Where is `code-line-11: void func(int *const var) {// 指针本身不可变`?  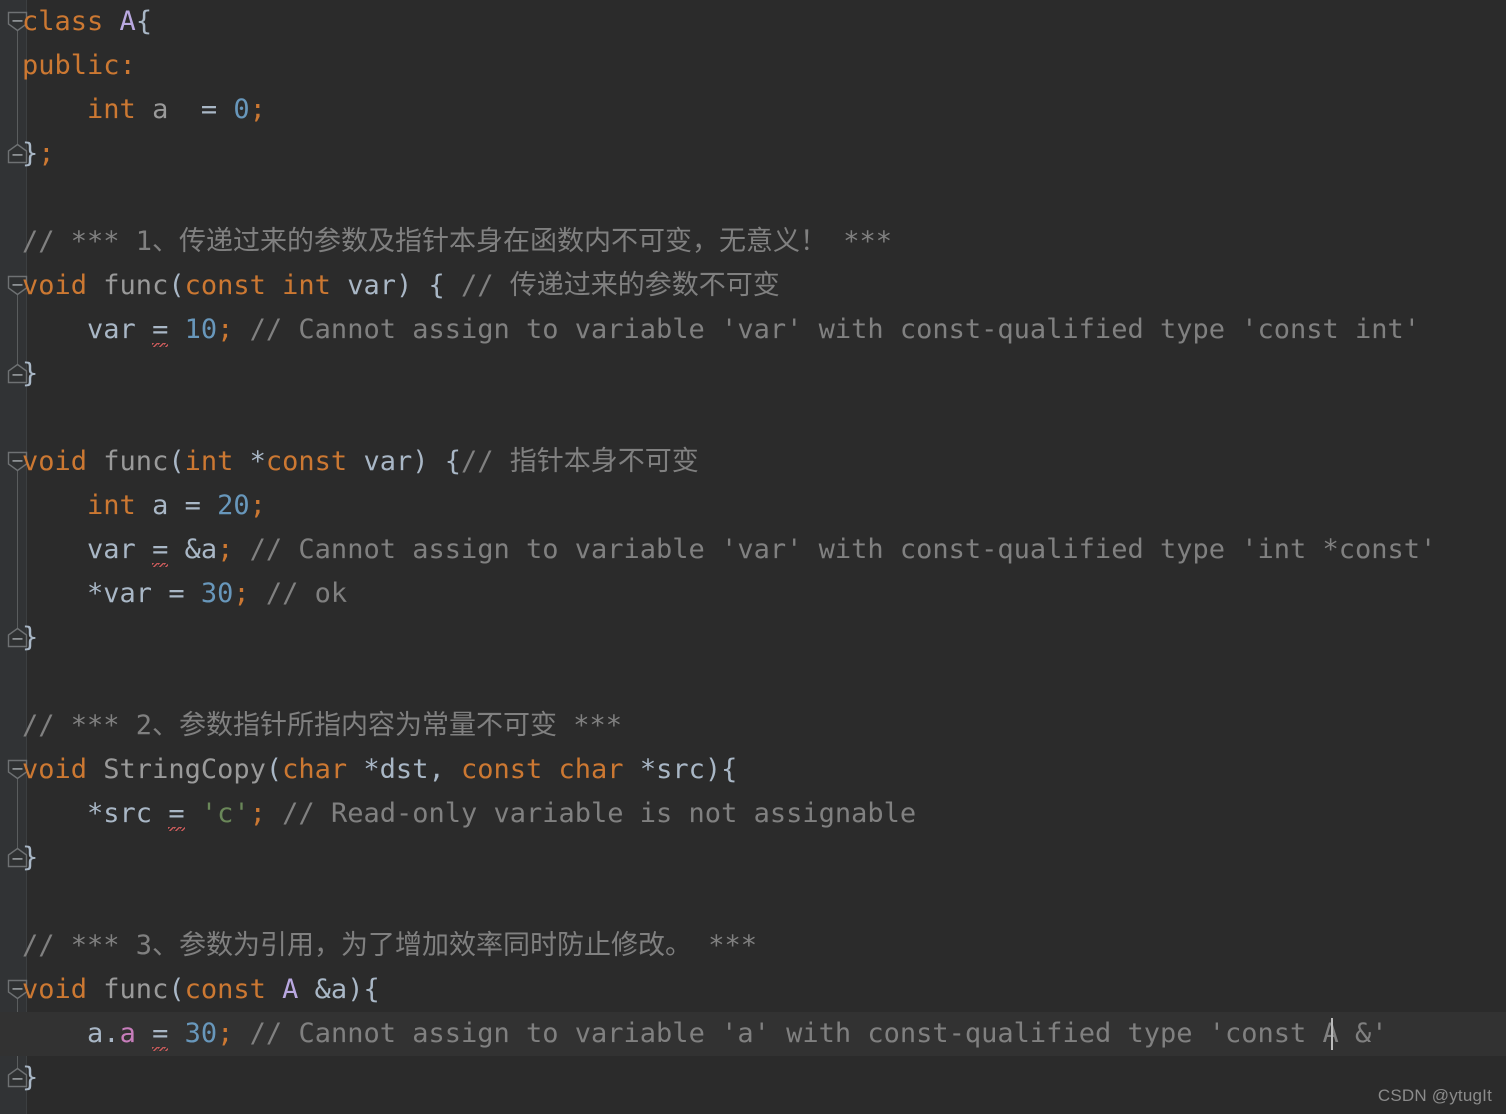 code-line-11: void func(int *const var) {// 指针本身不可变 is located at coordinates (753, 462).